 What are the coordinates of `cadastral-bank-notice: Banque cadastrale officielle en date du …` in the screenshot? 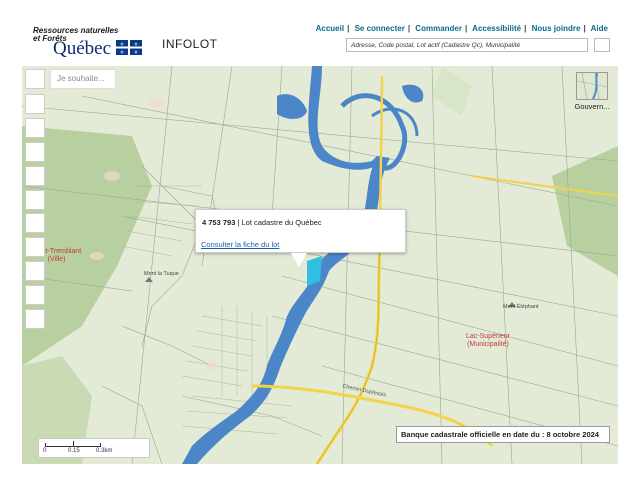 It's located at (503, 434).